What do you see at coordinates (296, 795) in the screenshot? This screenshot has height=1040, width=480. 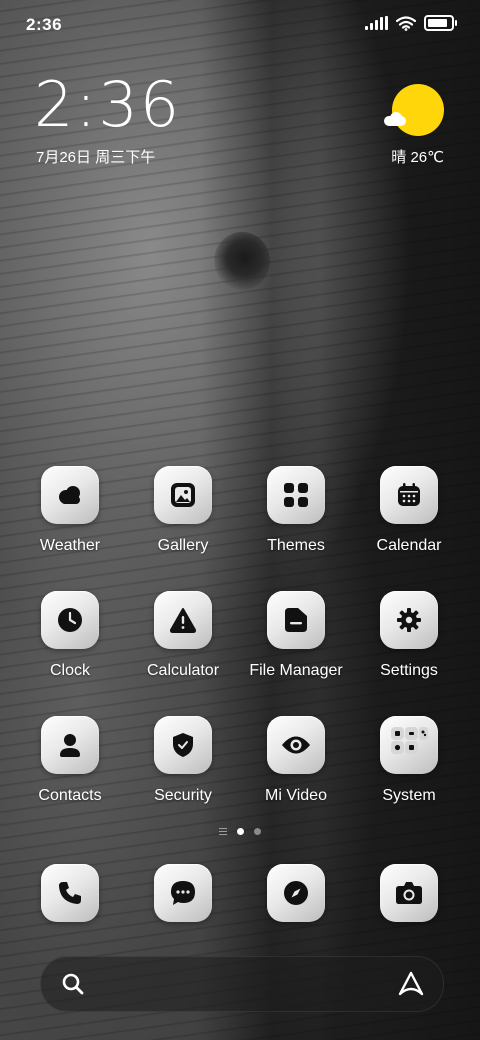 I see `app-label: Mi Video` at bounding box center [296, 795].